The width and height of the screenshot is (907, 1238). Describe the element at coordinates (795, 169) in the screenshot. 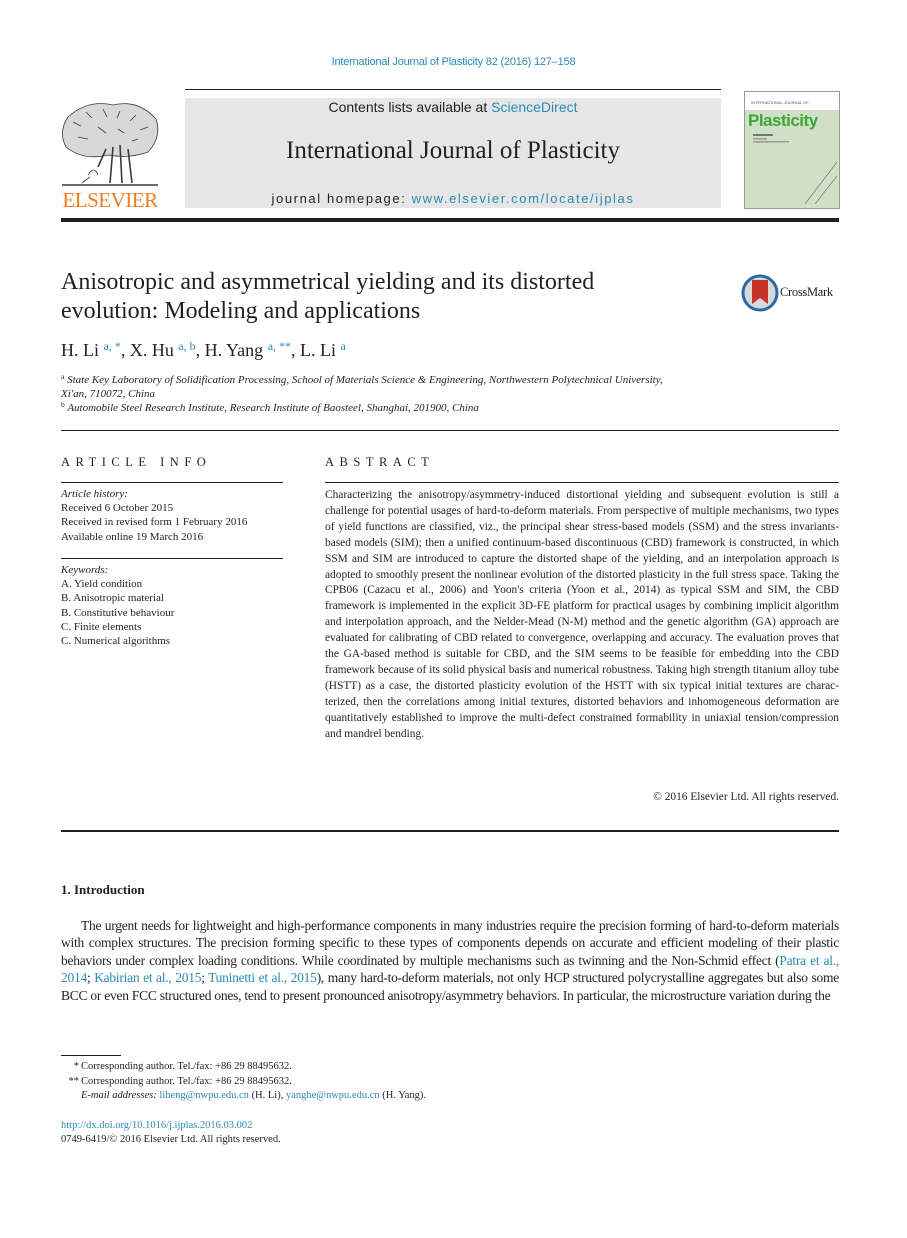

I see `cover-decoration-lines` at that location.